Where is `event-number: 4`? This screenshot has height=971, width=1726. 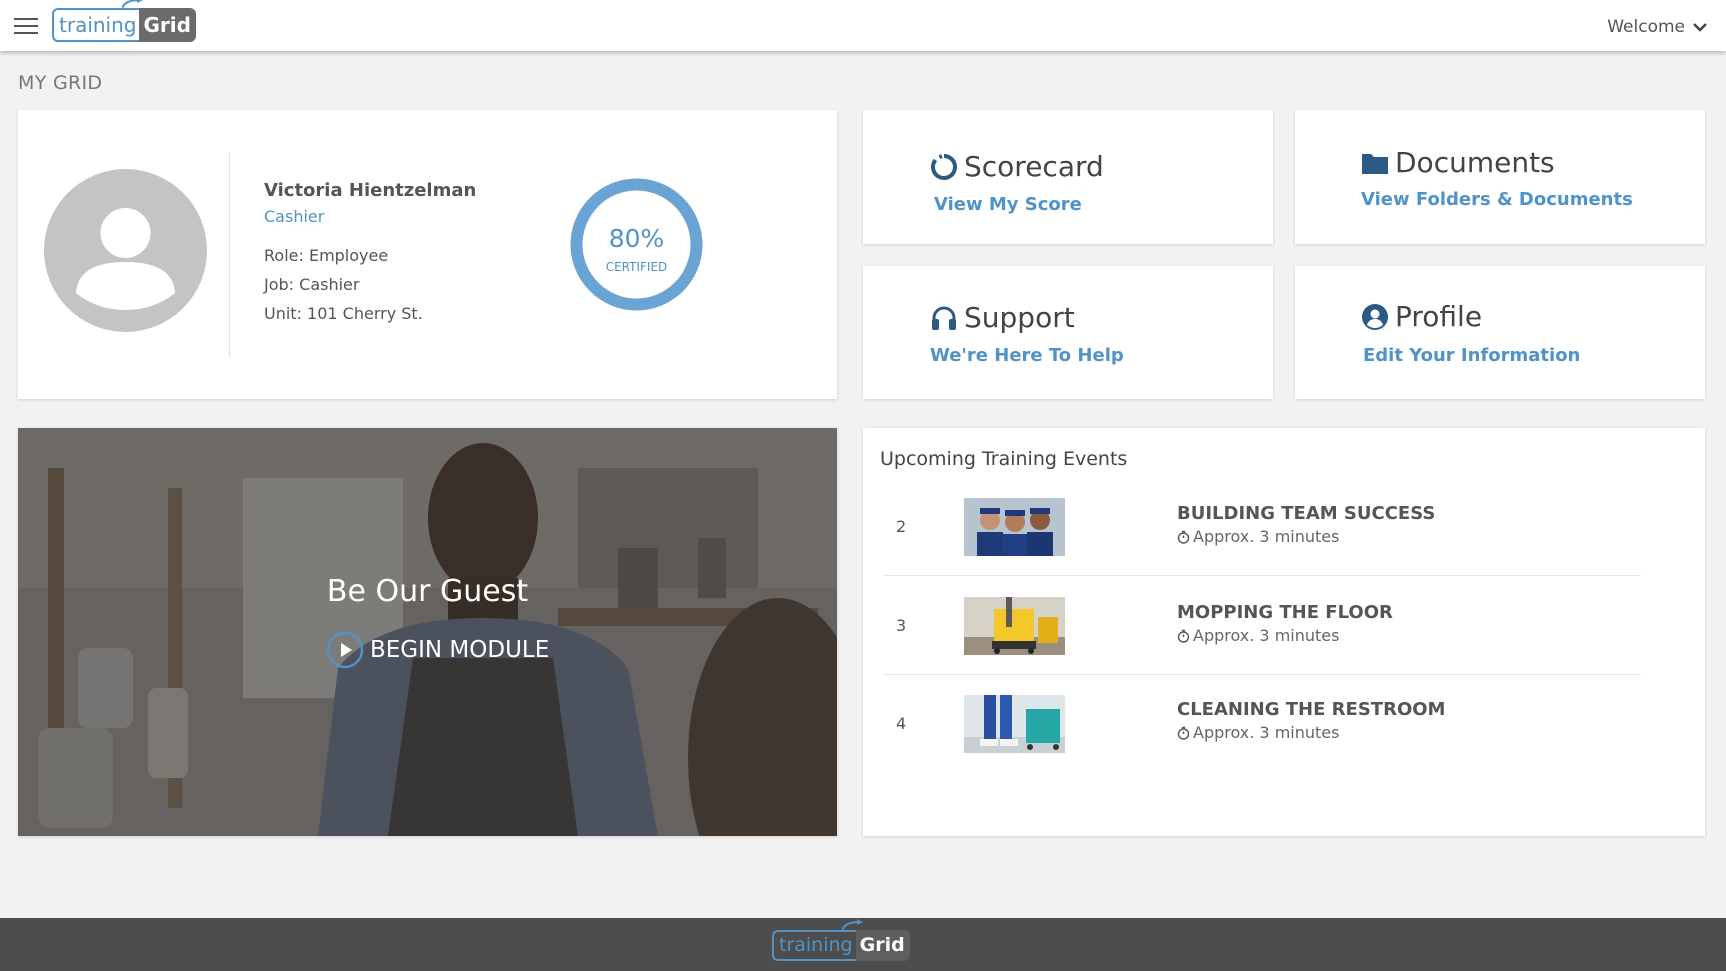
event-number: 4 is located at coordinates (901, 723).